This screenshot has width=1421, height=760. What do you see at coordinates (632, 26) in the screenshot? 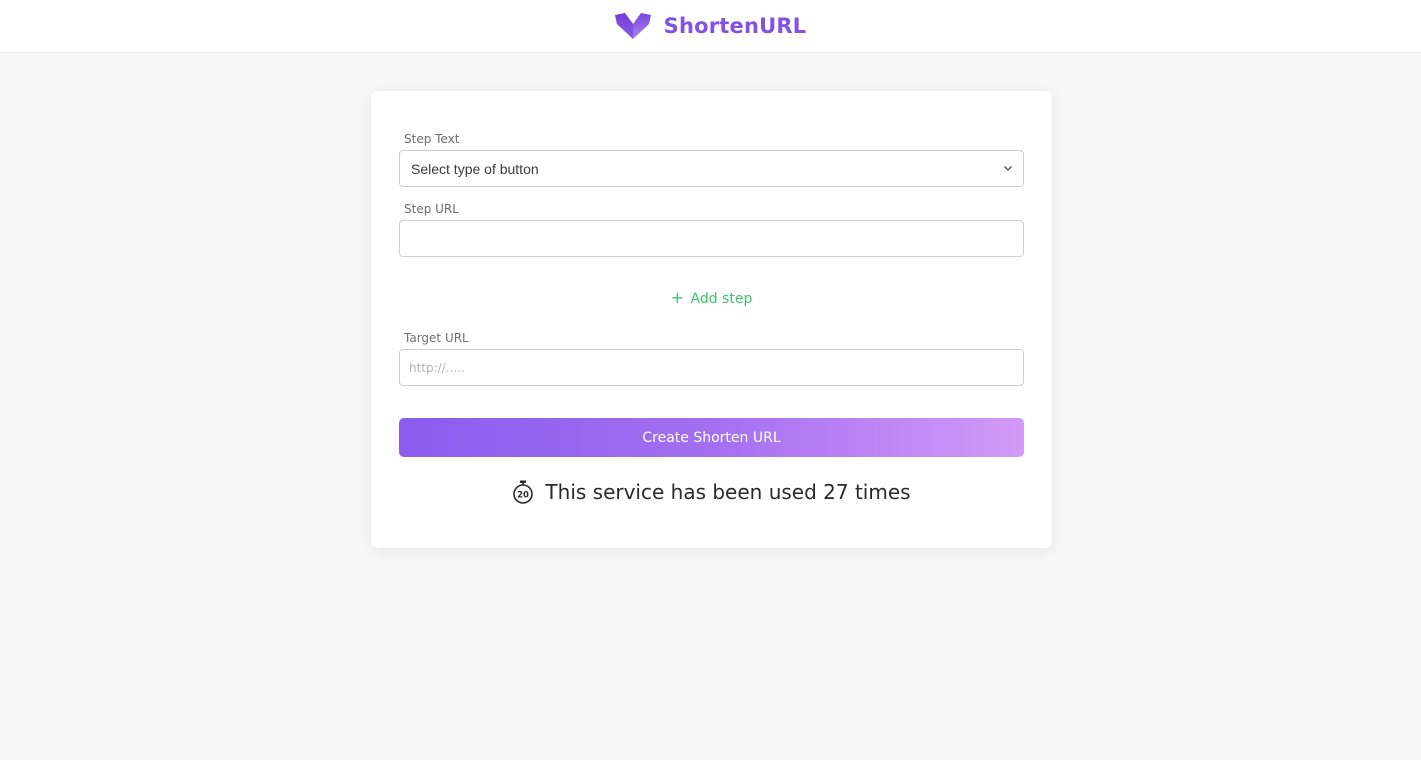
I see `logo-icon` at bounding box center [632, 26].